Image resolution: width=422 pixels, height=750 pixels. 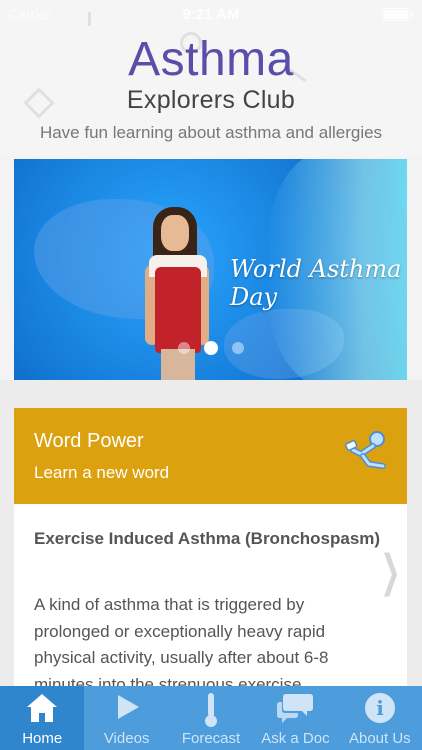 I want to click on chat-bubbles-icon, so click(x=295, y=708).